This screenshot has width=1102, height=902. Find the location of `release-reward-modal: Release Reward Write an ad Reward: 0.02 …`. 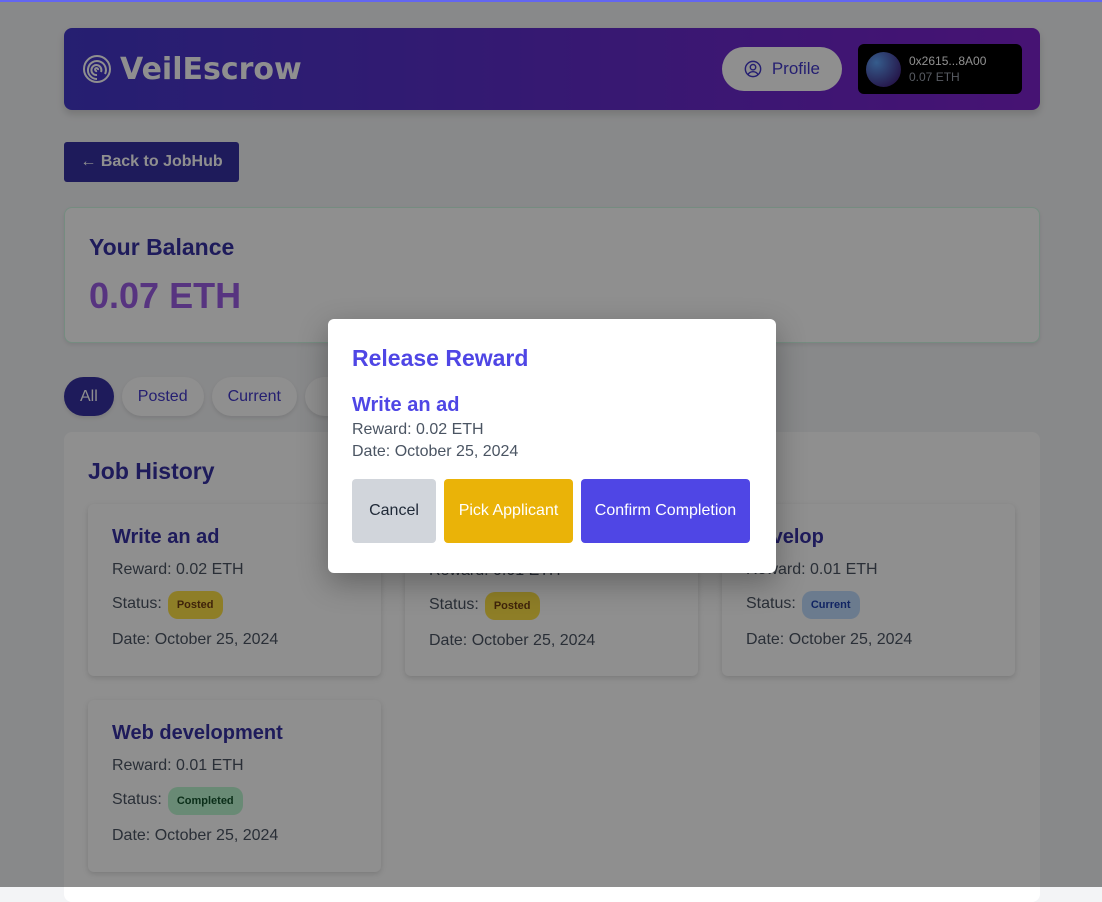

release-reward-modal: Release Reward Write an ad Reward: 0.02 … is located at coordinates (552, 446).